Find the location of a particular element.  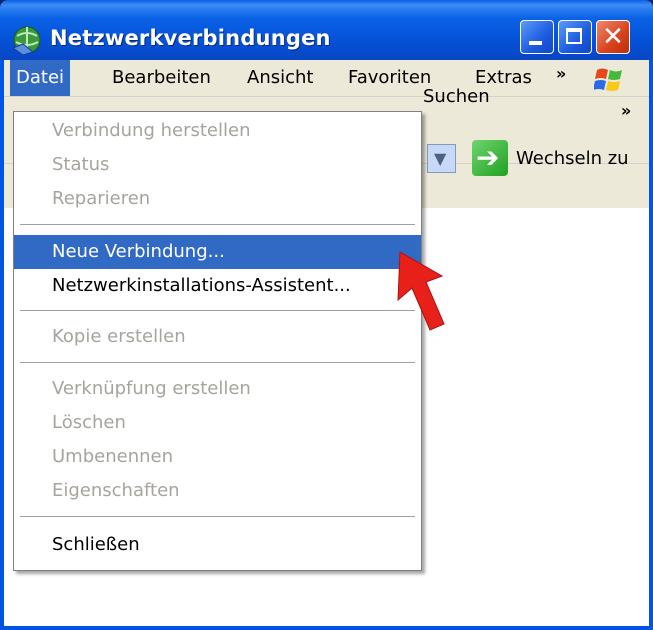

menu-item-rename: Umbenennen is located at coordinates (217, 457).